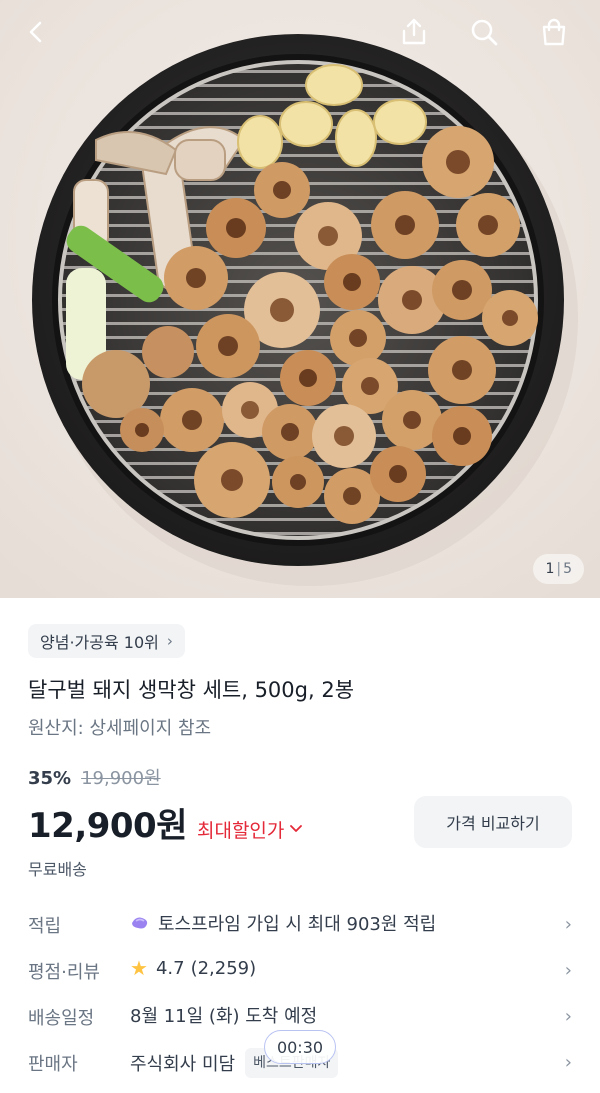 This screenshot has width=600, height=1093. I want to click on image-counter-total: 5, so click(567, 569).